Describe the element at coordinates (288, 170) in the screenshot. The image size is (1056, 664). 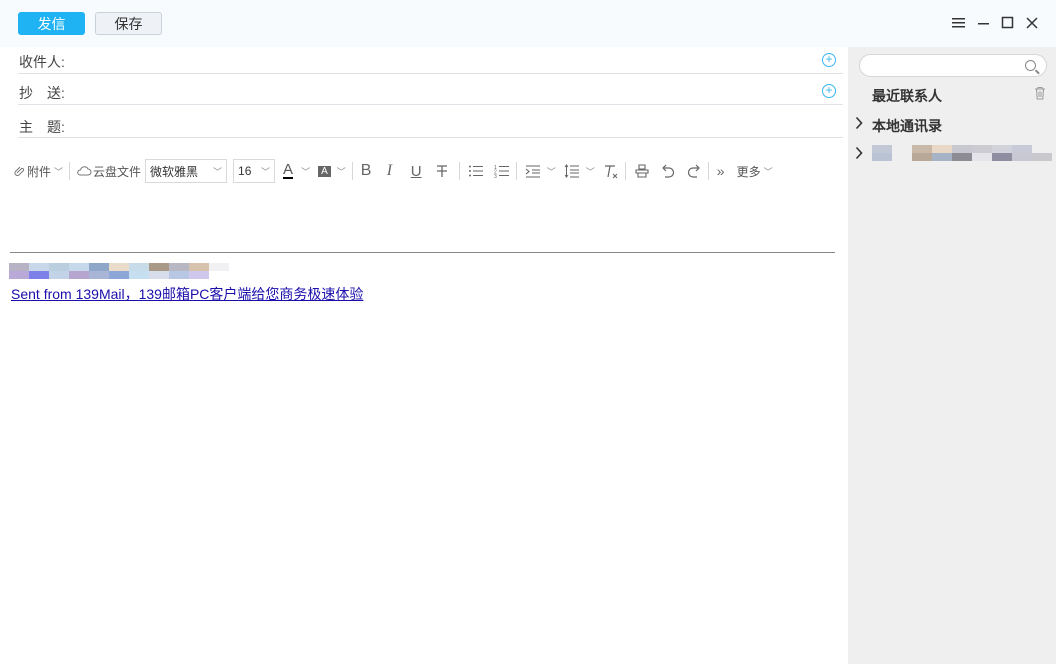
I see `font-color-icon: A` at that location.